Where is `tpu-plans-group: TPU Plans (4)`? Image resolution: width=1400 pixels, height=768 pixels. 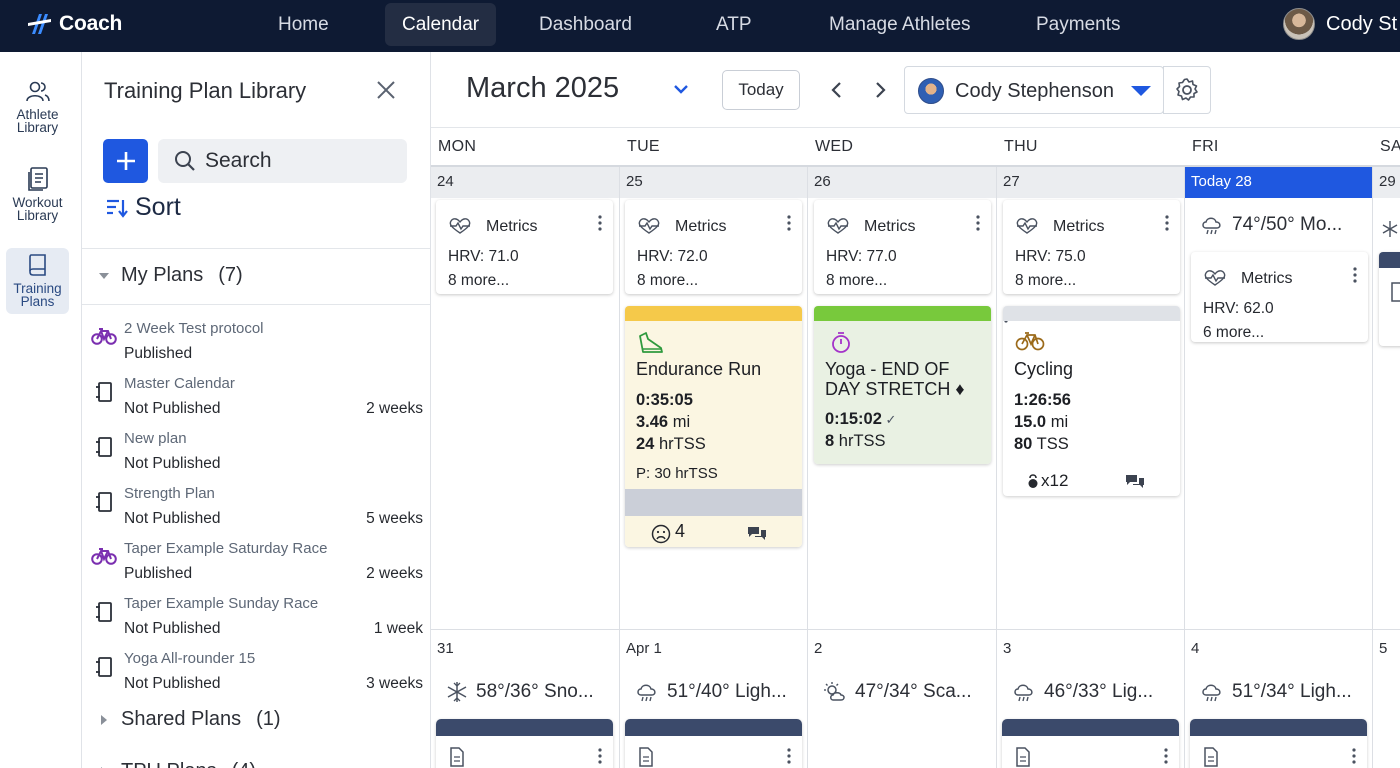
tpu-plans-group: TPU Plans (4) is located at coordinates (177, 764).